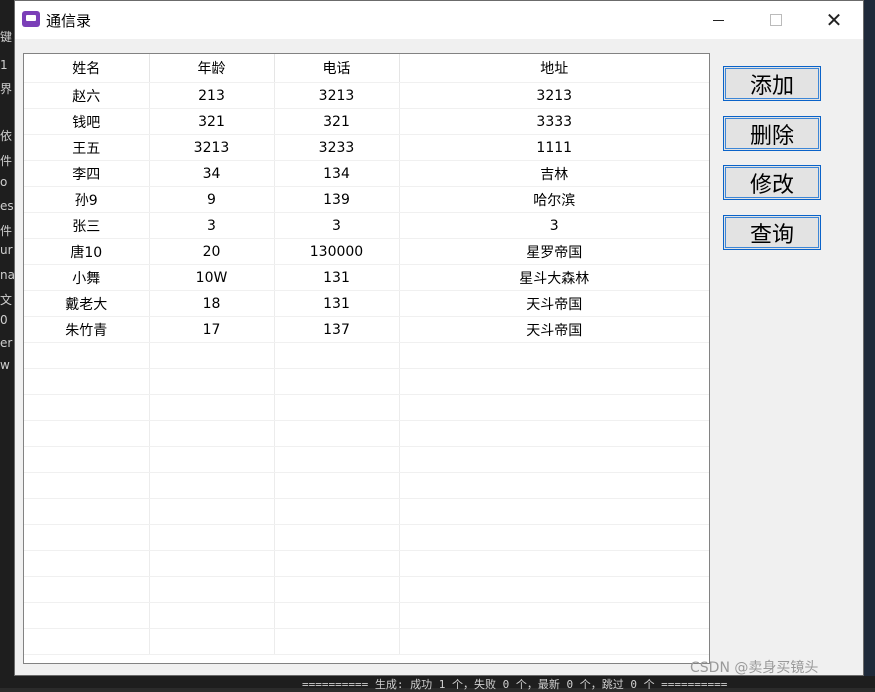  What do you see at coordinates (337, 121) in the screenshot?
I see `cell-phone: 321` at bounding box center [337, 121].